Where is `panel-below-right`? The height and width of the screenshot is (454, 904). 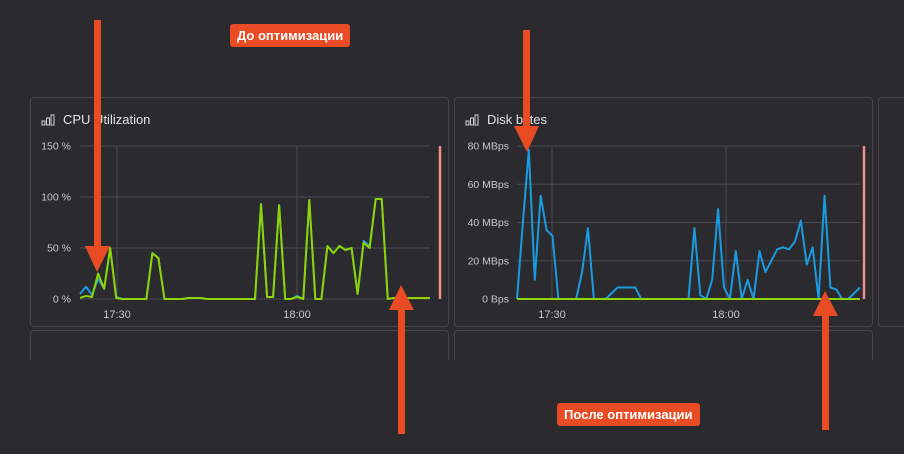 panel-below-right is located at coordinates (663, 345).